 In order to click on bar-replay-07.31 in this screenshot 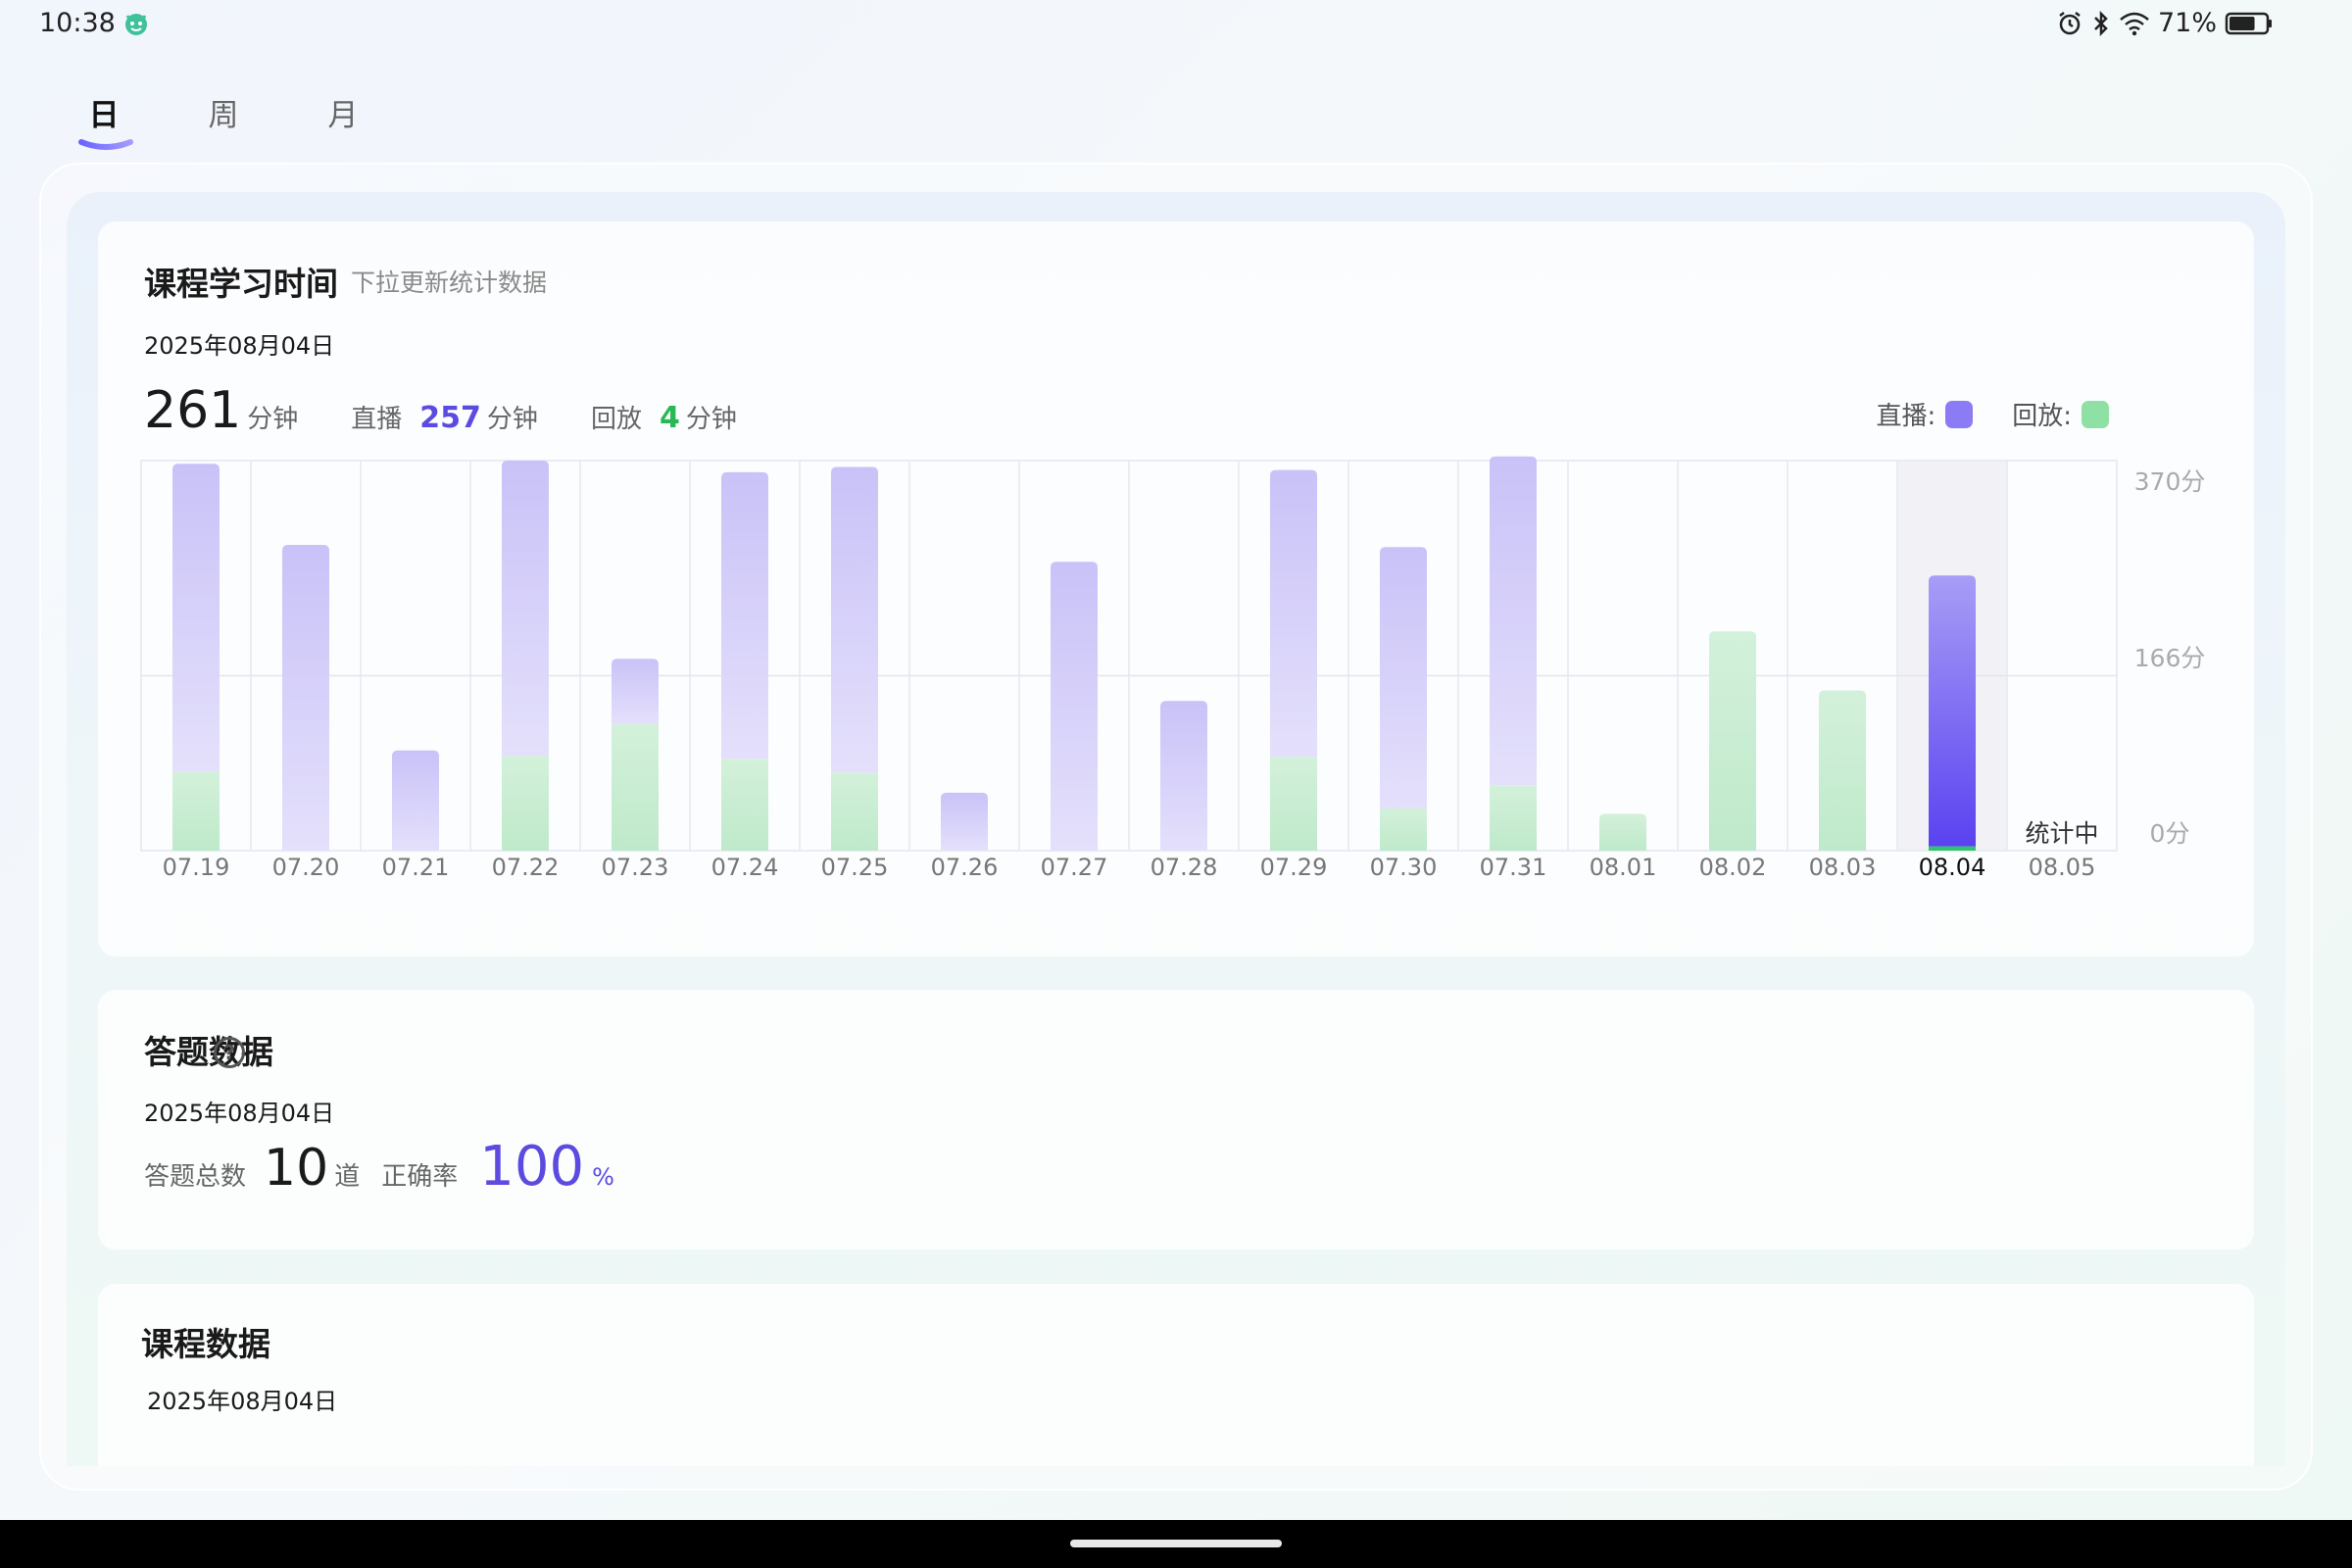, I will do `click(1513, 818)`.